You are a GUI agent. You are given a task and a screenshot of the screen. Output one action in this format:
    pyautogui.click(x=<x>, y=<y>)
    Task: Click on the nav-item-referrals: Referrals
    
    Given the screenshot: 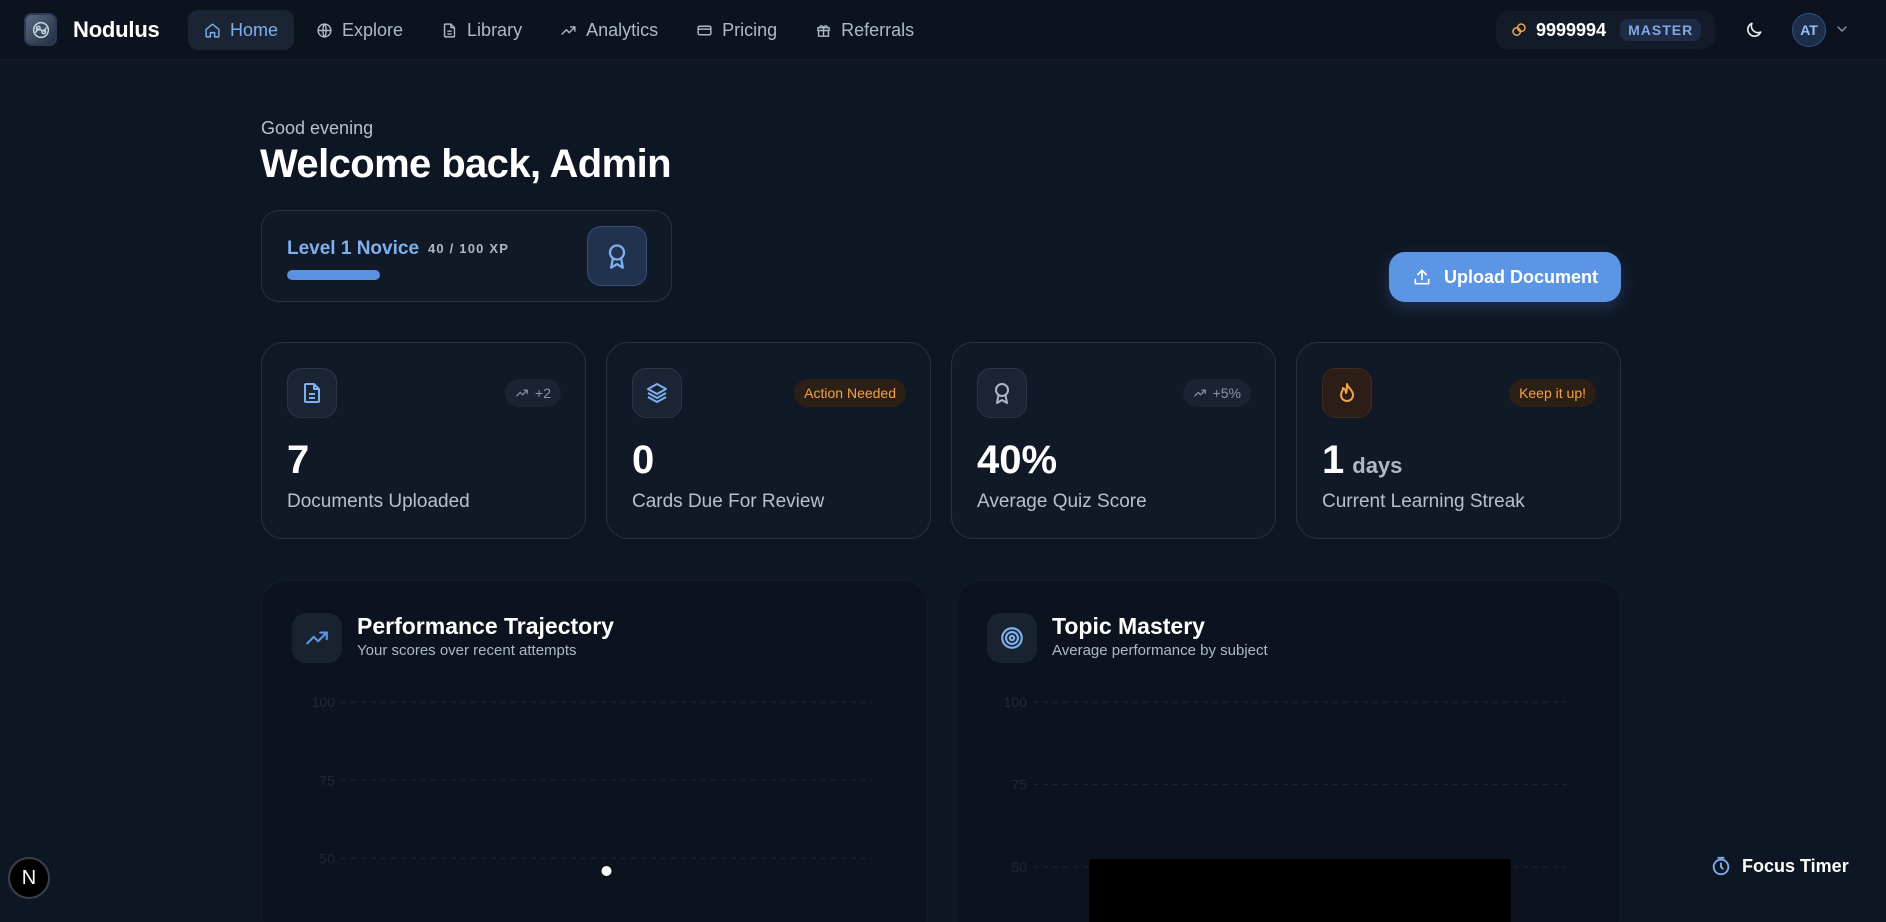 What is the action you would take?
    pyautogui.click(x=864, y=30)
    